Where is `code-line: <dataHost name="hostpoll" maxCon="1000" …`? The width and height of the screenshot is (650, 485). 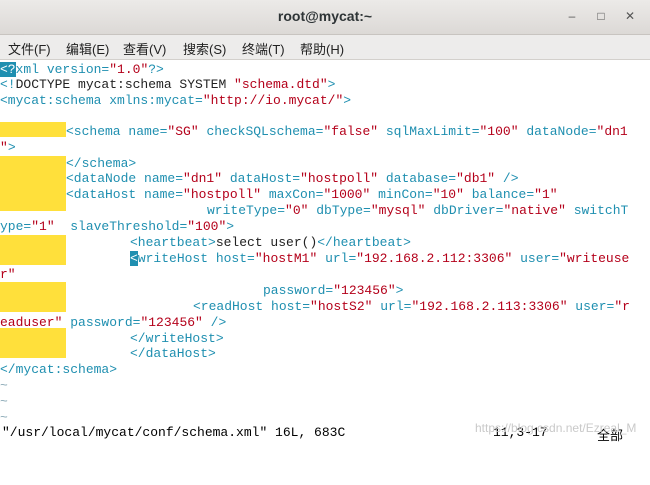
code-line: <dataHost name="hostpoll" maxCon="1000" … is located at coordinates (312, 194).